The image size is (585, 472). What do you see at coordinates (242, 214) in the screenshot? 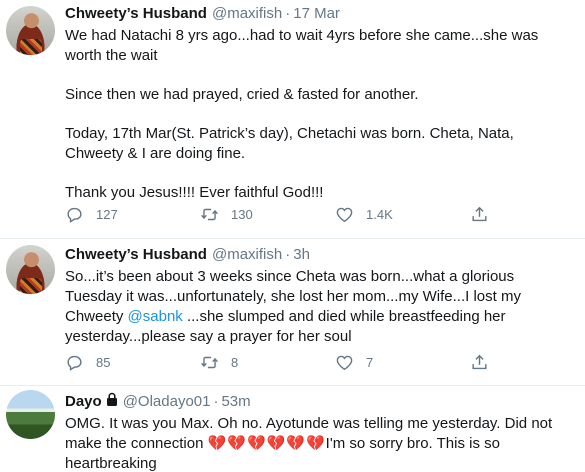
I see `retweet-count: 130` at bounding box center [242, 214].